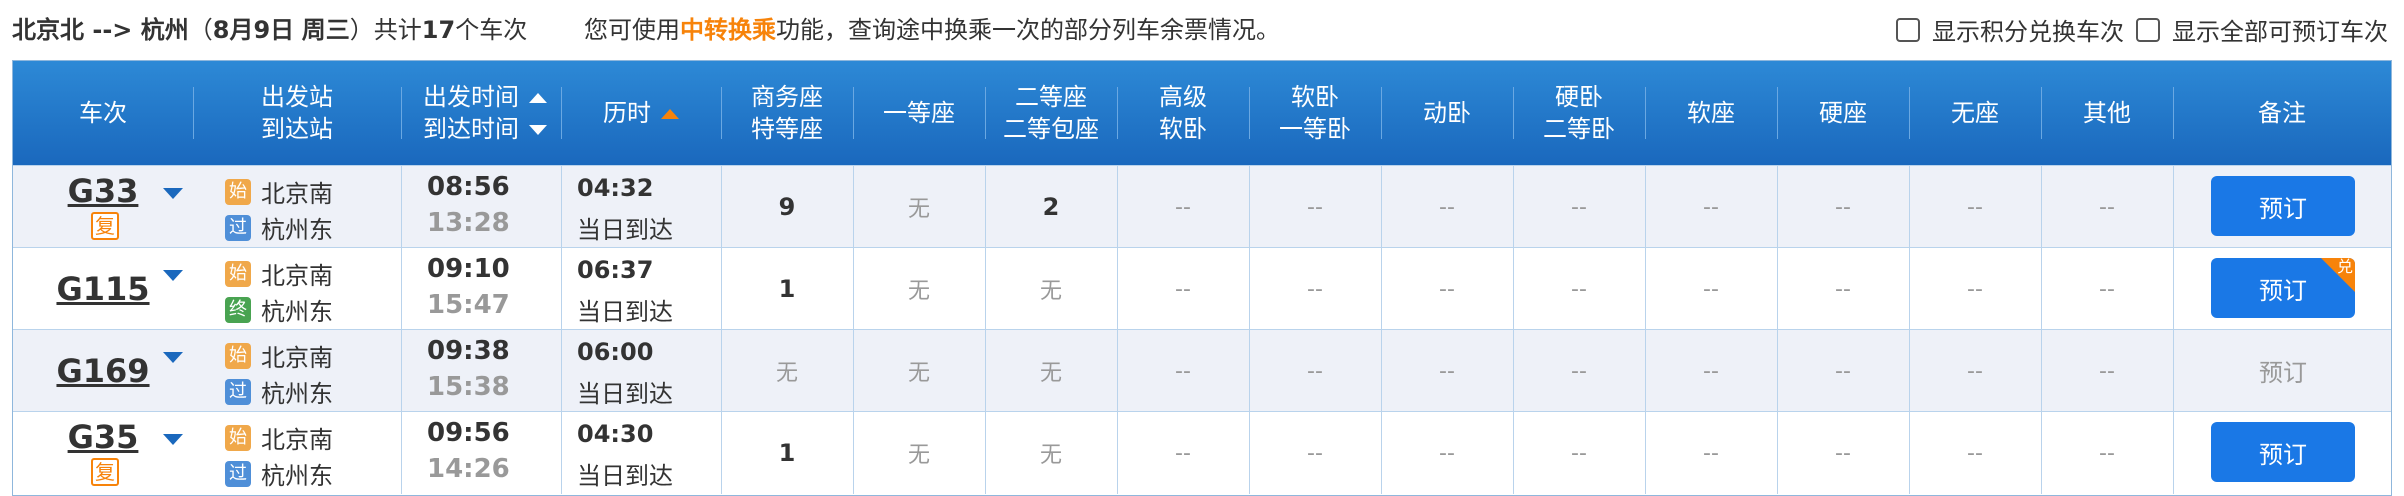 The image size is (2404, 496). I want to click on transfer-link: 中转换乘, so click(728, 30).